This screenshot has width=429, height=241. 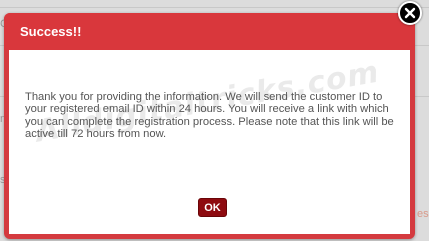 I want to click on close-icon, so click(x=410, y=13).